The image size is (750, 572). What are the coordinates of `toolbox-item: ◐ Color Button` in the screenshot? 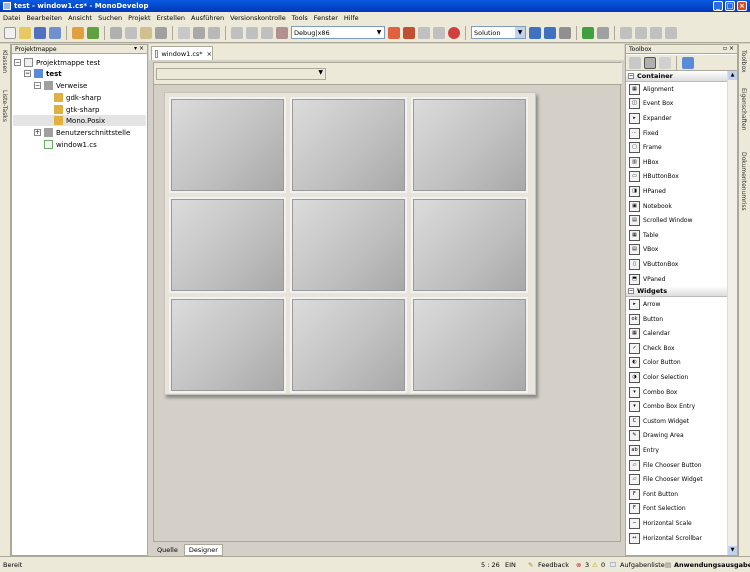 It's located at (676, 363).